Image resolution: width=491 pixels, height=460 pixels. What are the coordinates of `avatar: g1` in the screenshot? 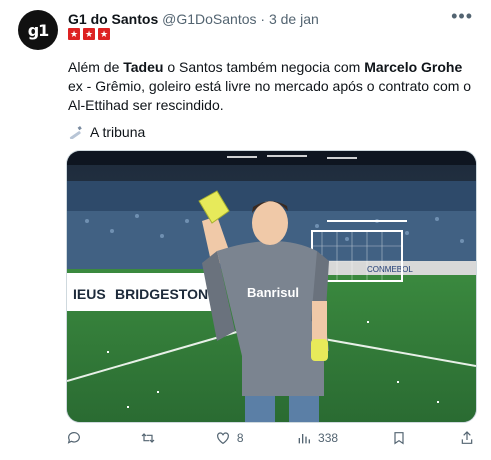 It's located at (38, 30).